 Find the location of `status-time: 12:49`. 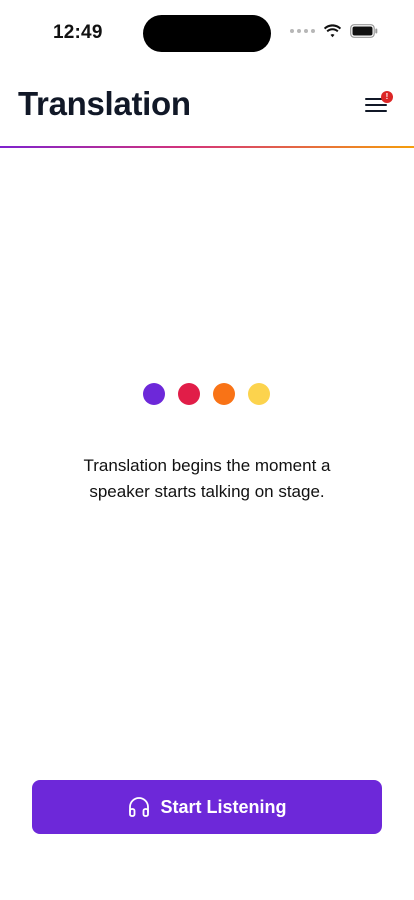

status-time: 12:49 is located at coordinates (78, 32).